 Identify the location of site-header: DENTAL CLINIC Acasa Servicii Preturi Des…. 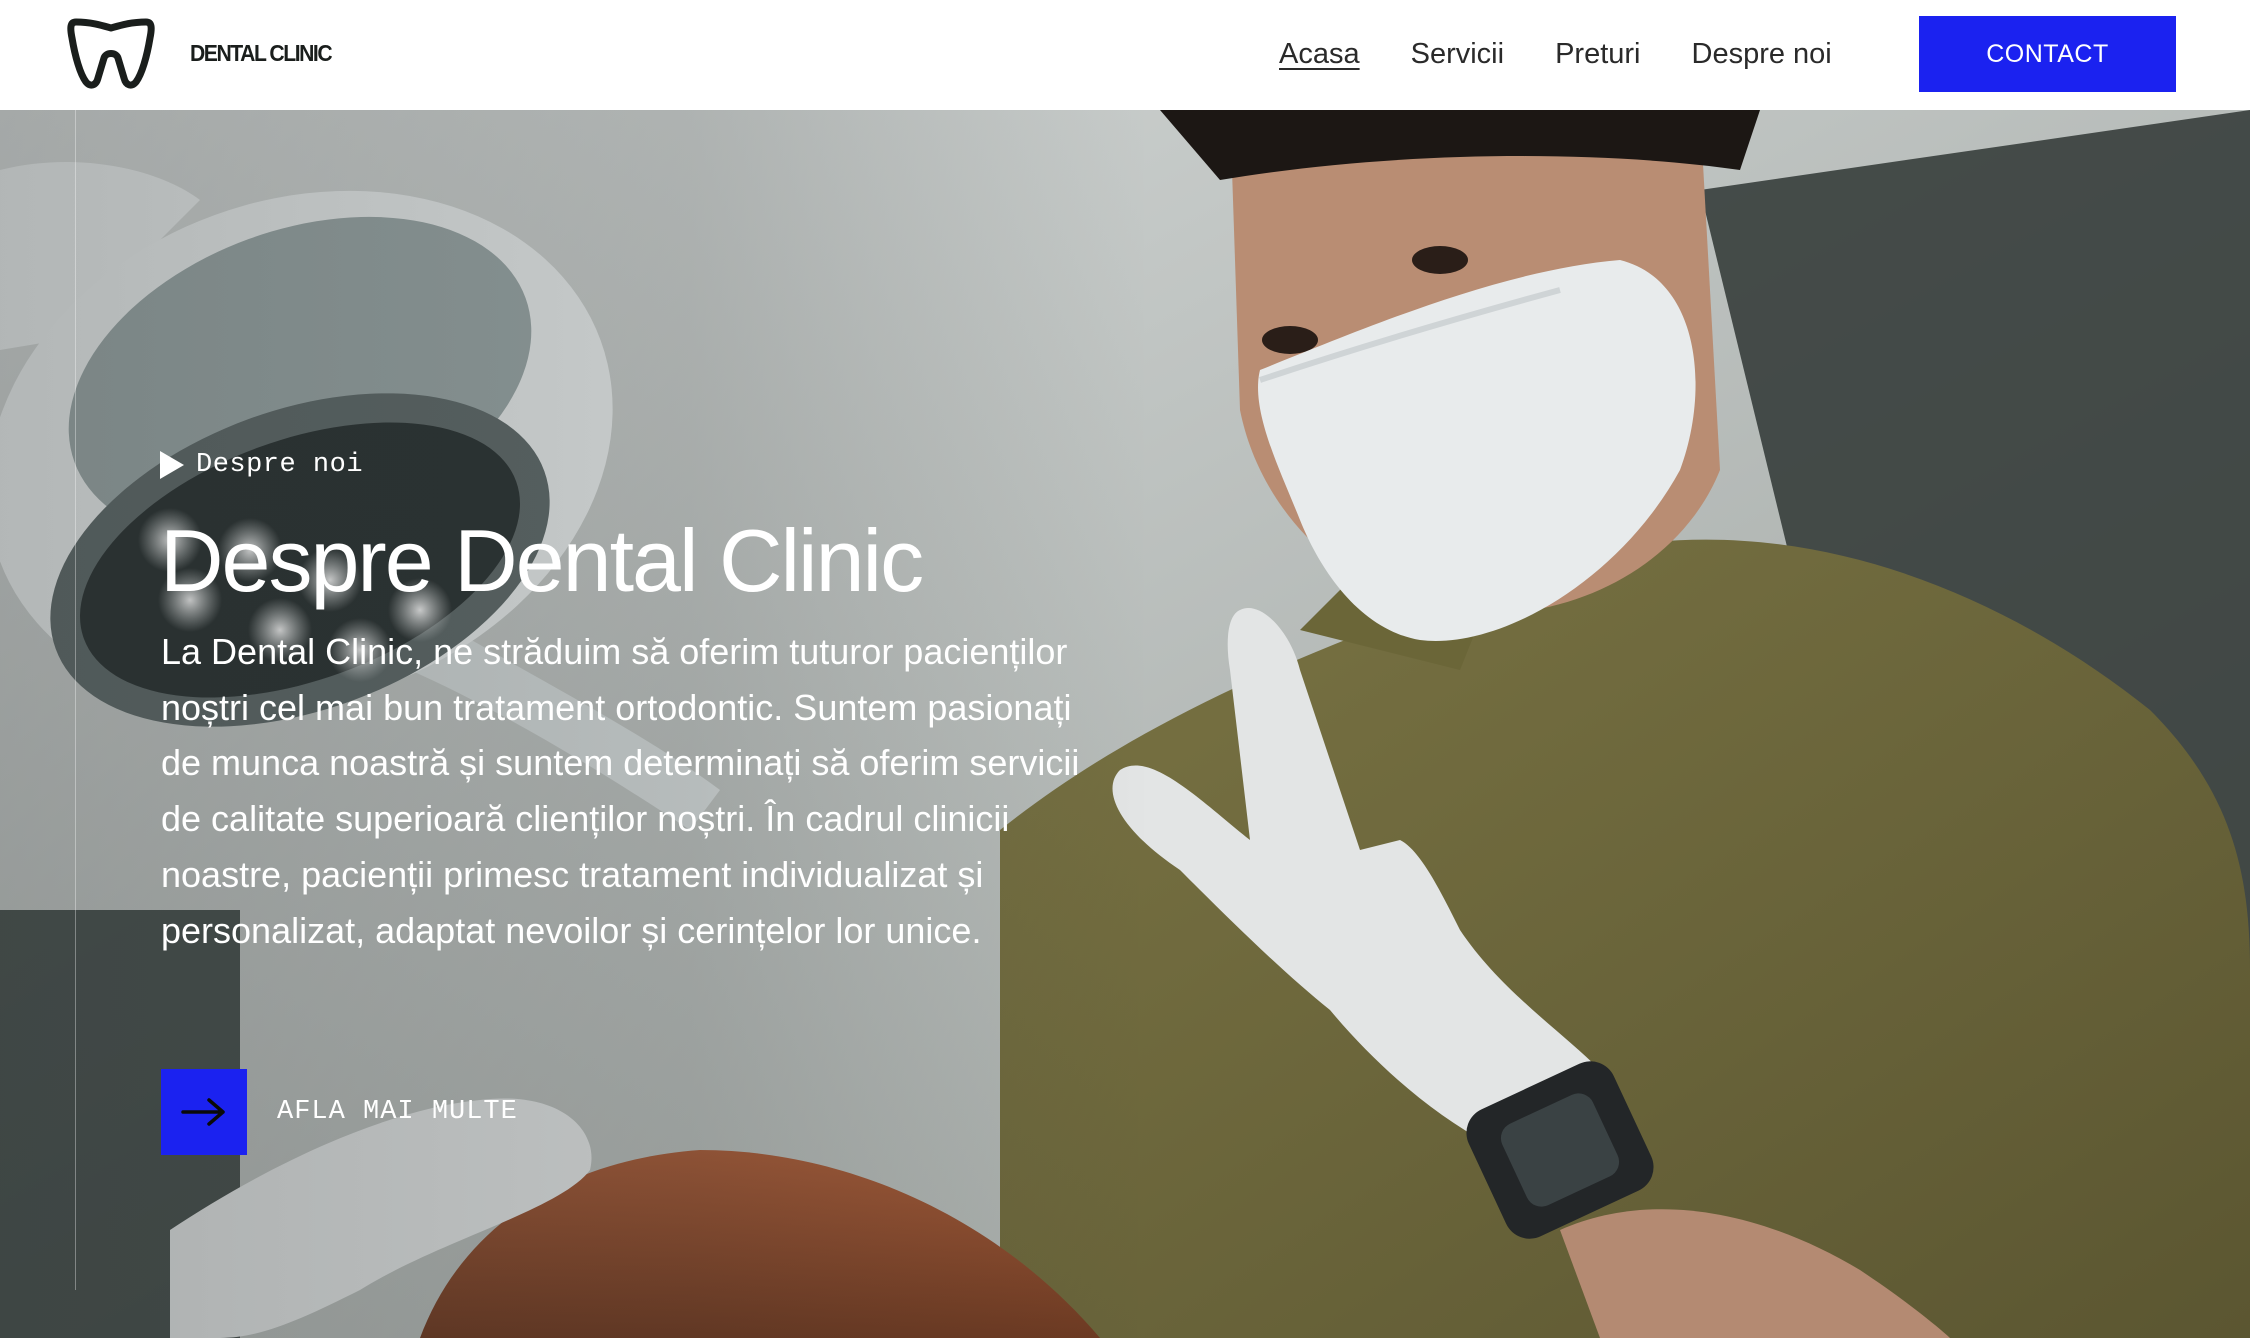
(1125, 55).